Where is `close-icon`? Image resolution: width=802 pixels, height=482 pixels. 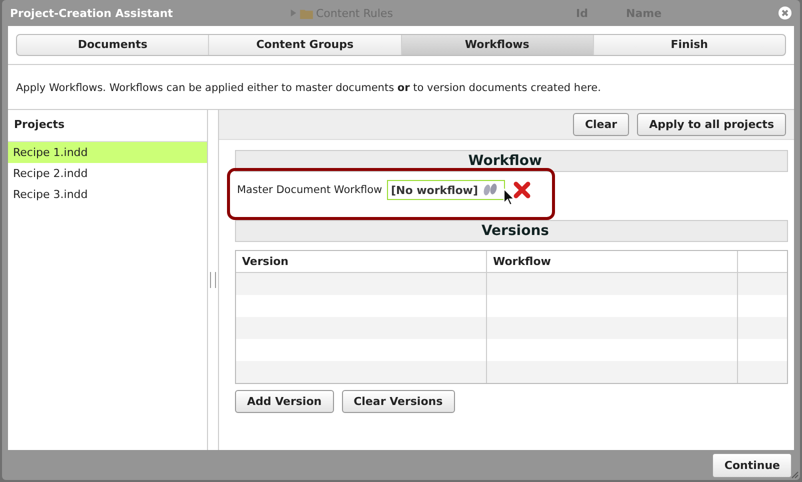
close-icon is located at coordinates (785, 13).